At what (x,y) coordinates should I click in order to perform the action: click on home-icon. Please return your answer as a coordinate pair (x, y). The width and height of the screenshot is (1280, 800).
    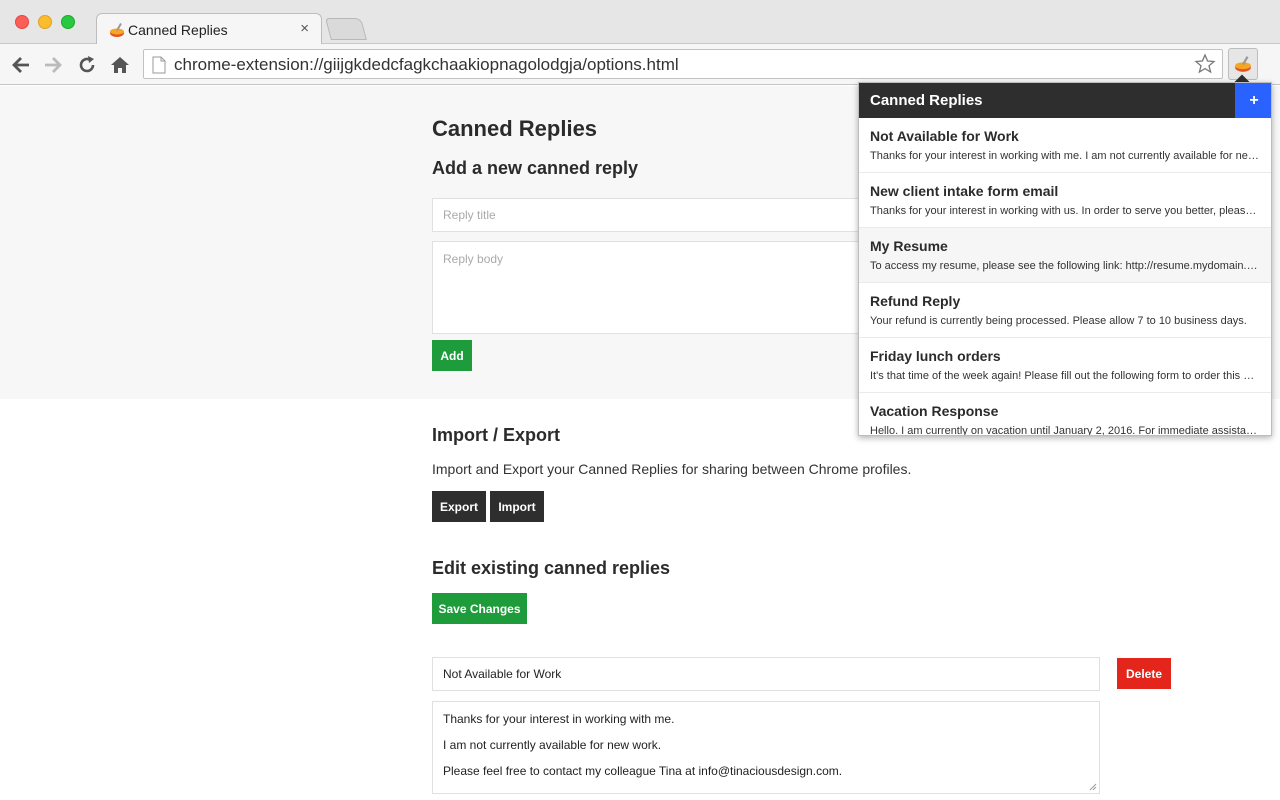
    Looking at the image, I should click on (120, 65).